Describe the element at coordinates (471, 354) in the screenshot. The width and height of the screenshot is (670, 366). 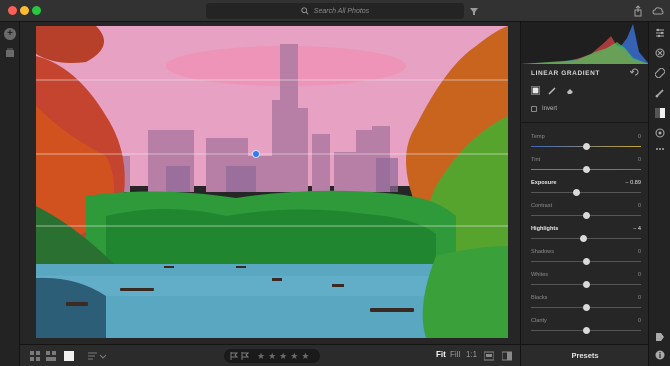
I see `zoom-1to1-button: 1:1` at that location.